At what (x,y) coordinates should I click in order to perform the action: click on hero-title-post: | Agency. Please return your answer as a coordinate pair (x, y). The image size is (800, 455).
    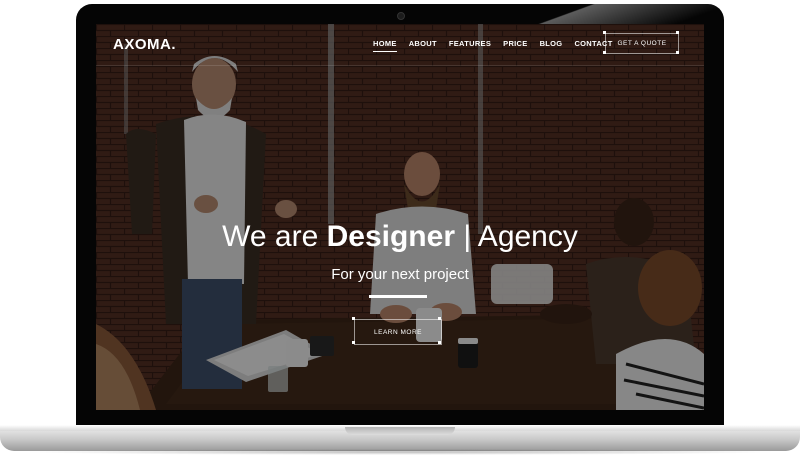
    Looking at the image, I should click on (516, 236).